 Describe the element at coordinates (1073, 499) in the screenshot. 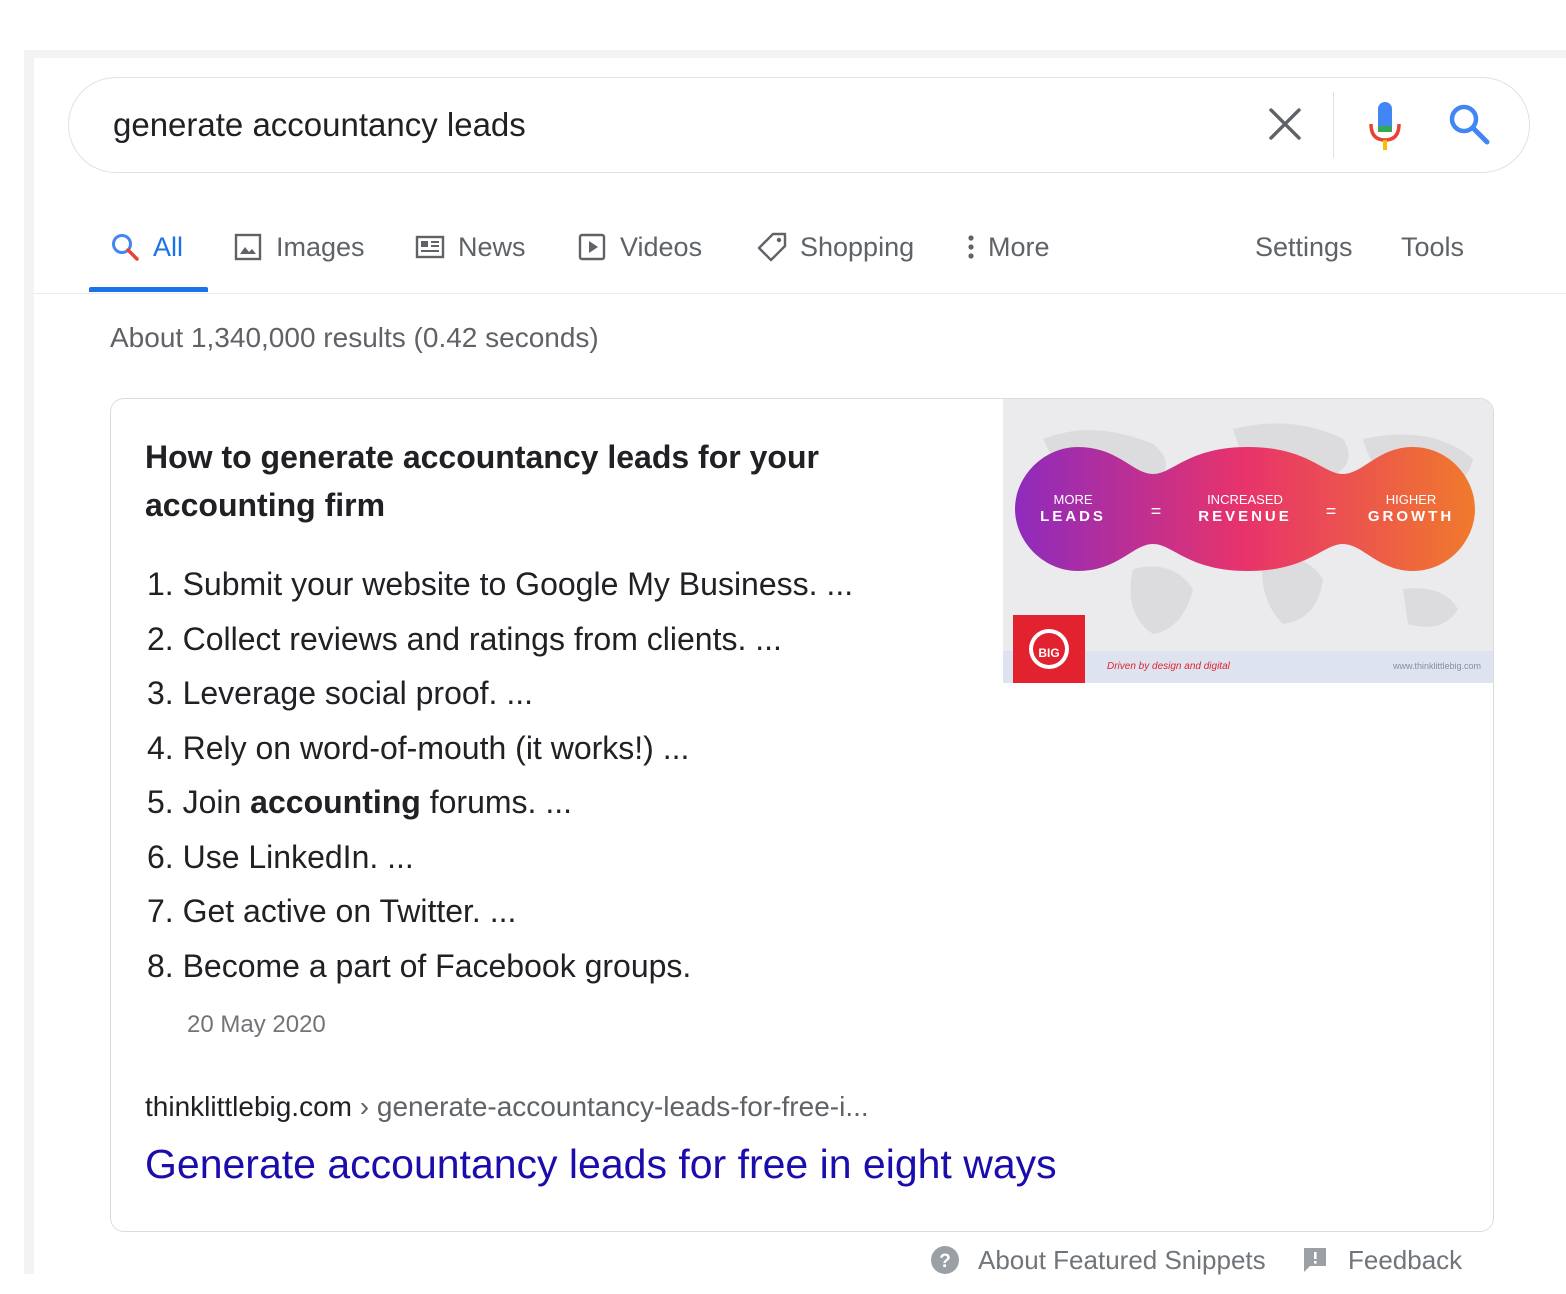

I see `bubble-label-top: MORE` at that location.